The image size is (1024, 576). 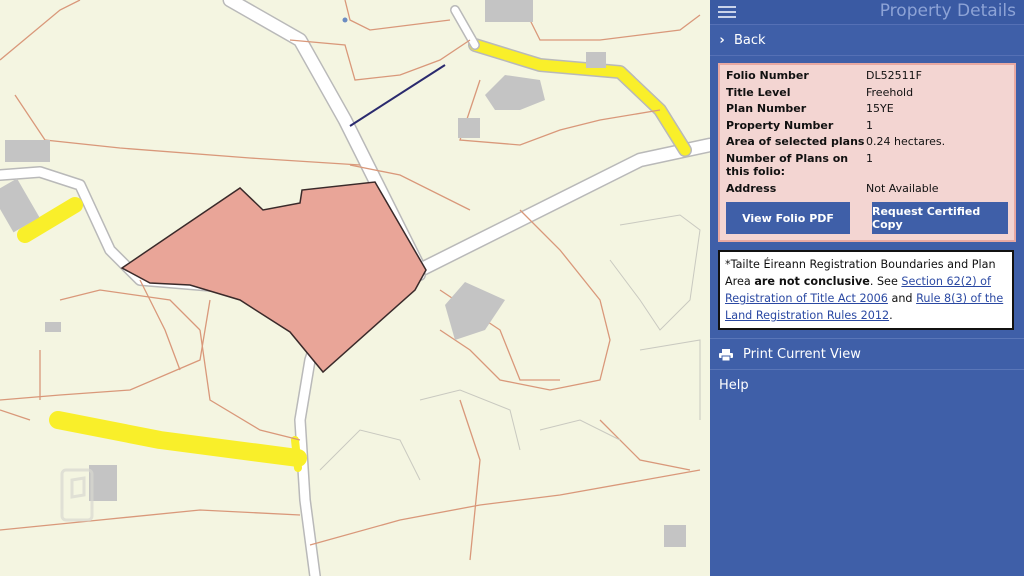 I want to click on back-button: › Back, so click(x=867, y=40).